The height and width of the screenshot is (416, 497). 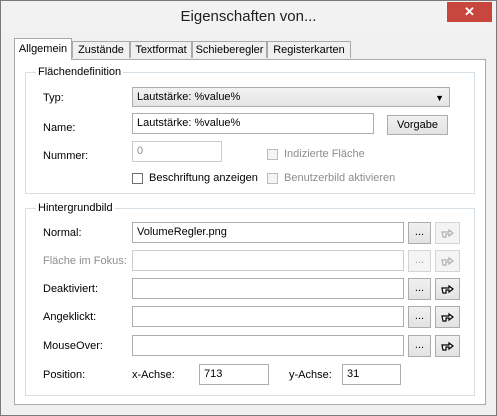 I want to click on hintergrundbild-legend: Hintergrundbild, so click(x=75, y=208).